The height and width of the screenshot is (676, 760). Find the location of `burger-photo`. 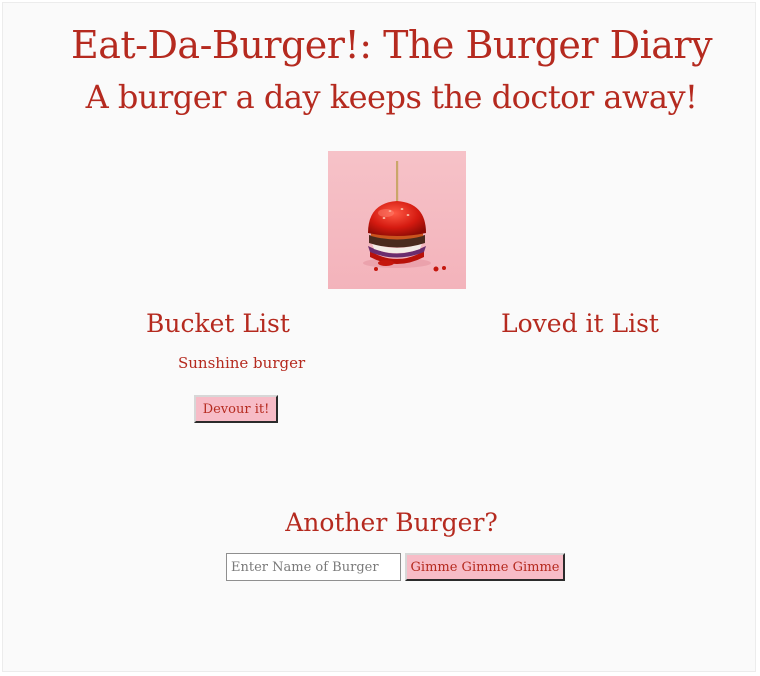

burger-photo is located at coordinates (397, 220).